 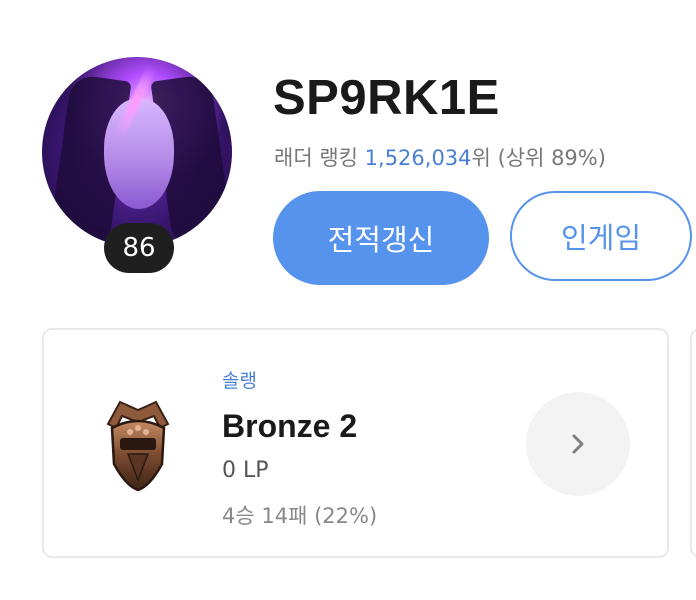 I want to click on rank-detail-button, so click(x=578, y=444).